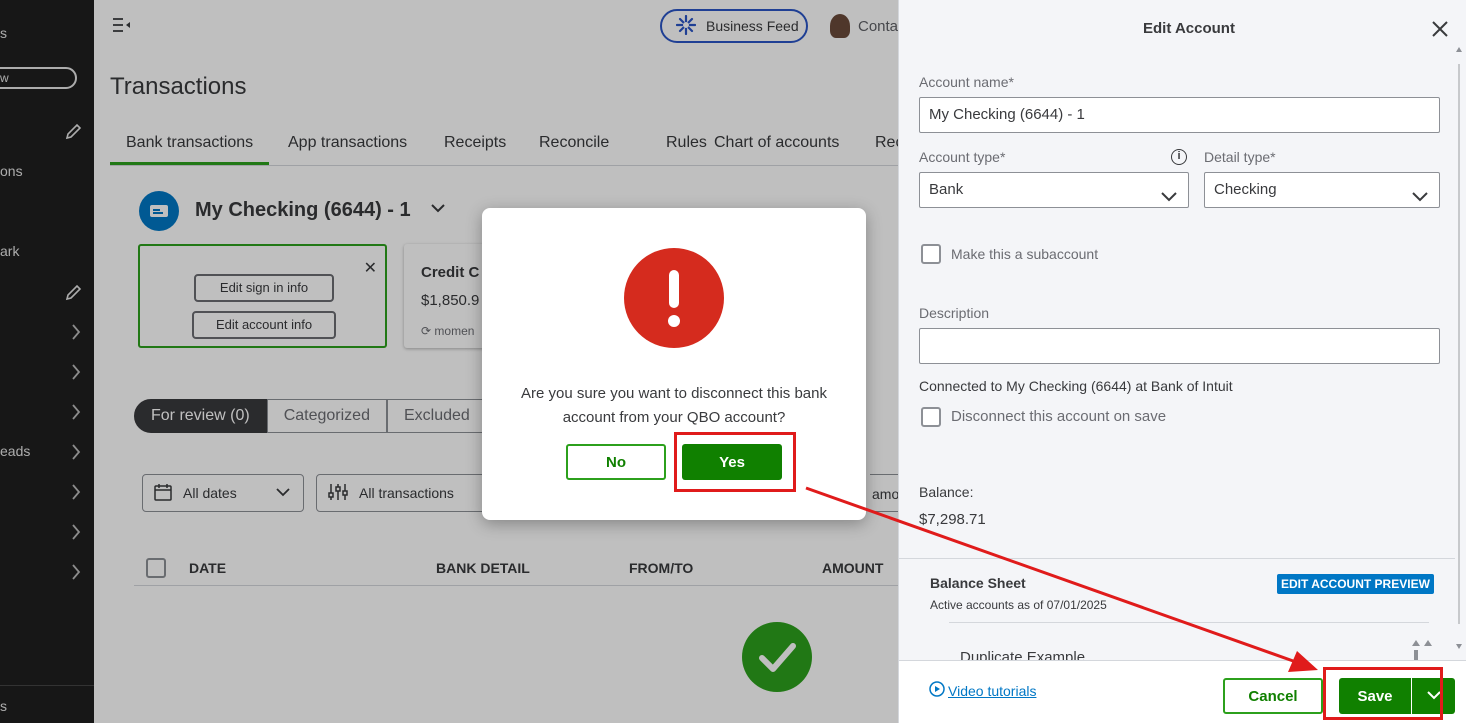 This screenshot has width=1466, height=723. Describe the element at coordinates (992, 690) in the screenshot. I see `video-tutorials-label: Video tutorials` at that location.